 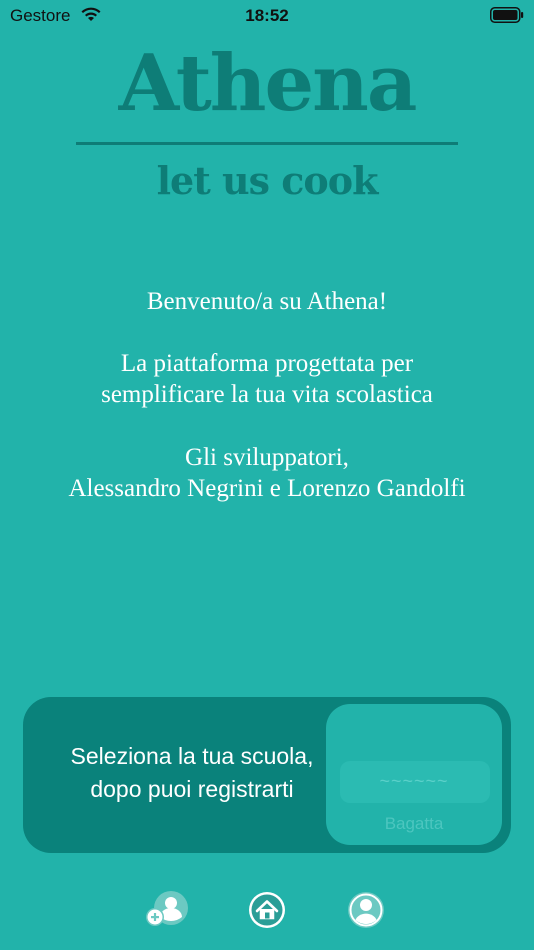 I want to click on status-time: 18:52, so click(x=267, y=15).